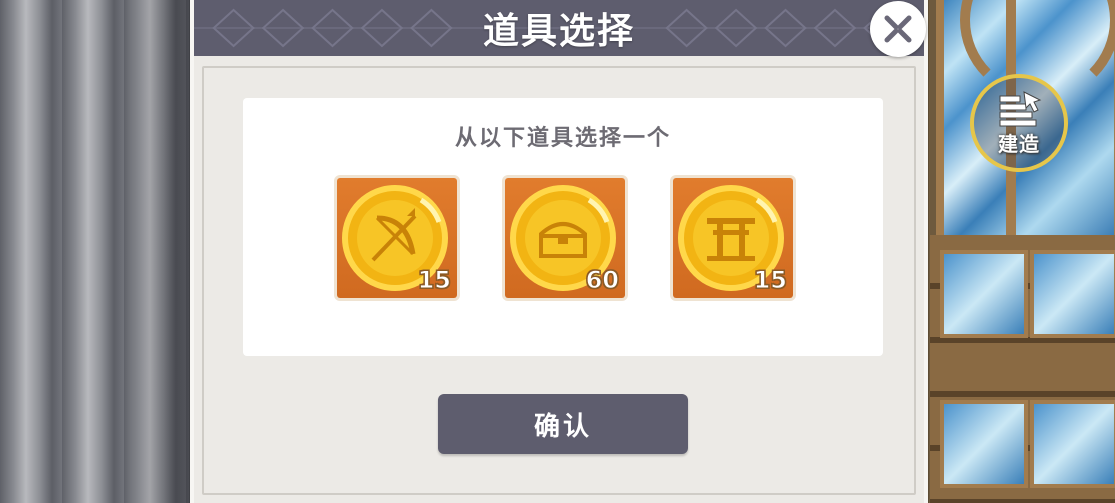 This screenshot has width=1115, height=503. What do you see at coordinates (558, 31) in the screenshot?
I see `dialog-title: 道具选择` at bounding box center [558, 31].